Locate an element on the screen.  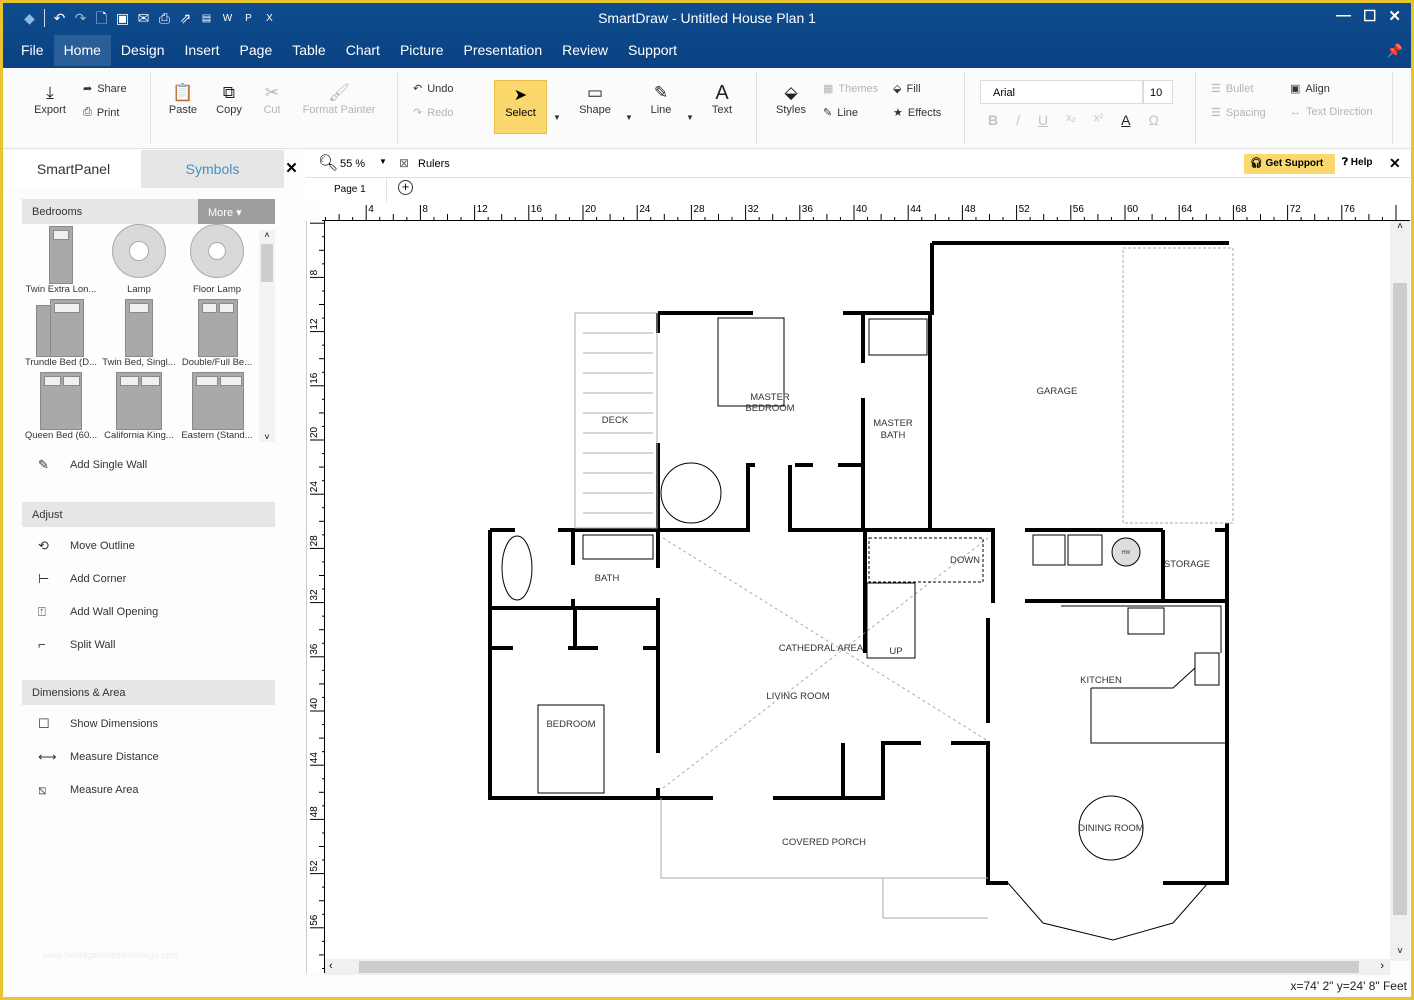
minimize-button: — is located at coordinates (1343, 16).